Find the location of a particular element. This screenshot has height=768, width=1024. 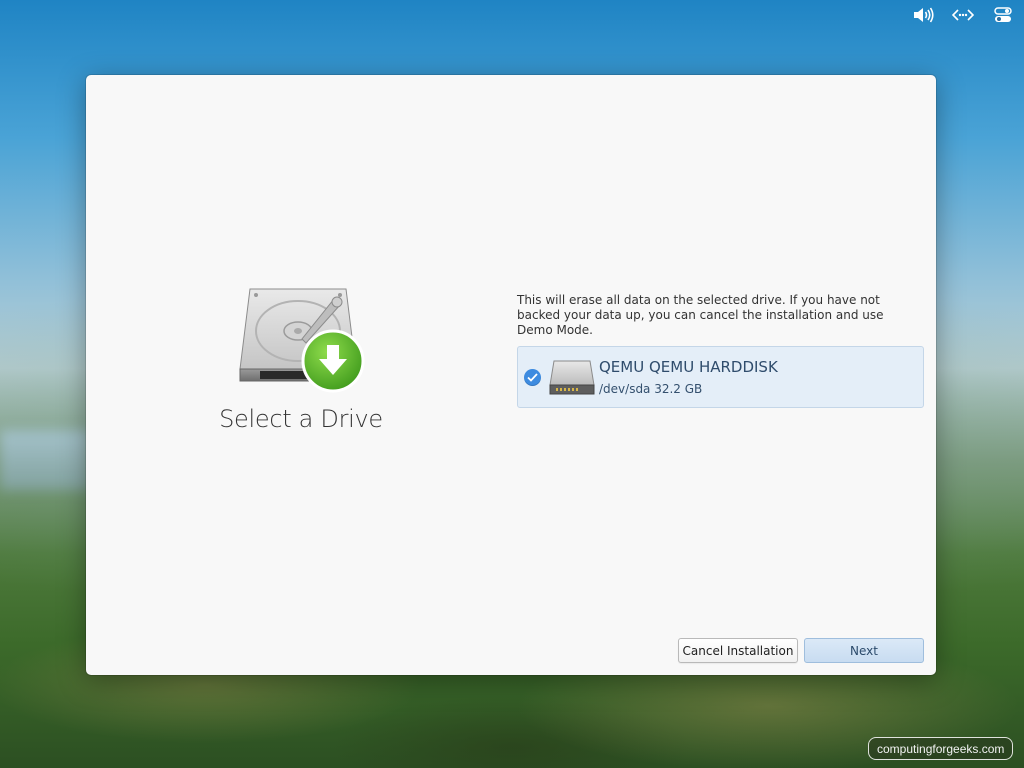

page-title: Select a Drive is located at coordinates (301, 419).